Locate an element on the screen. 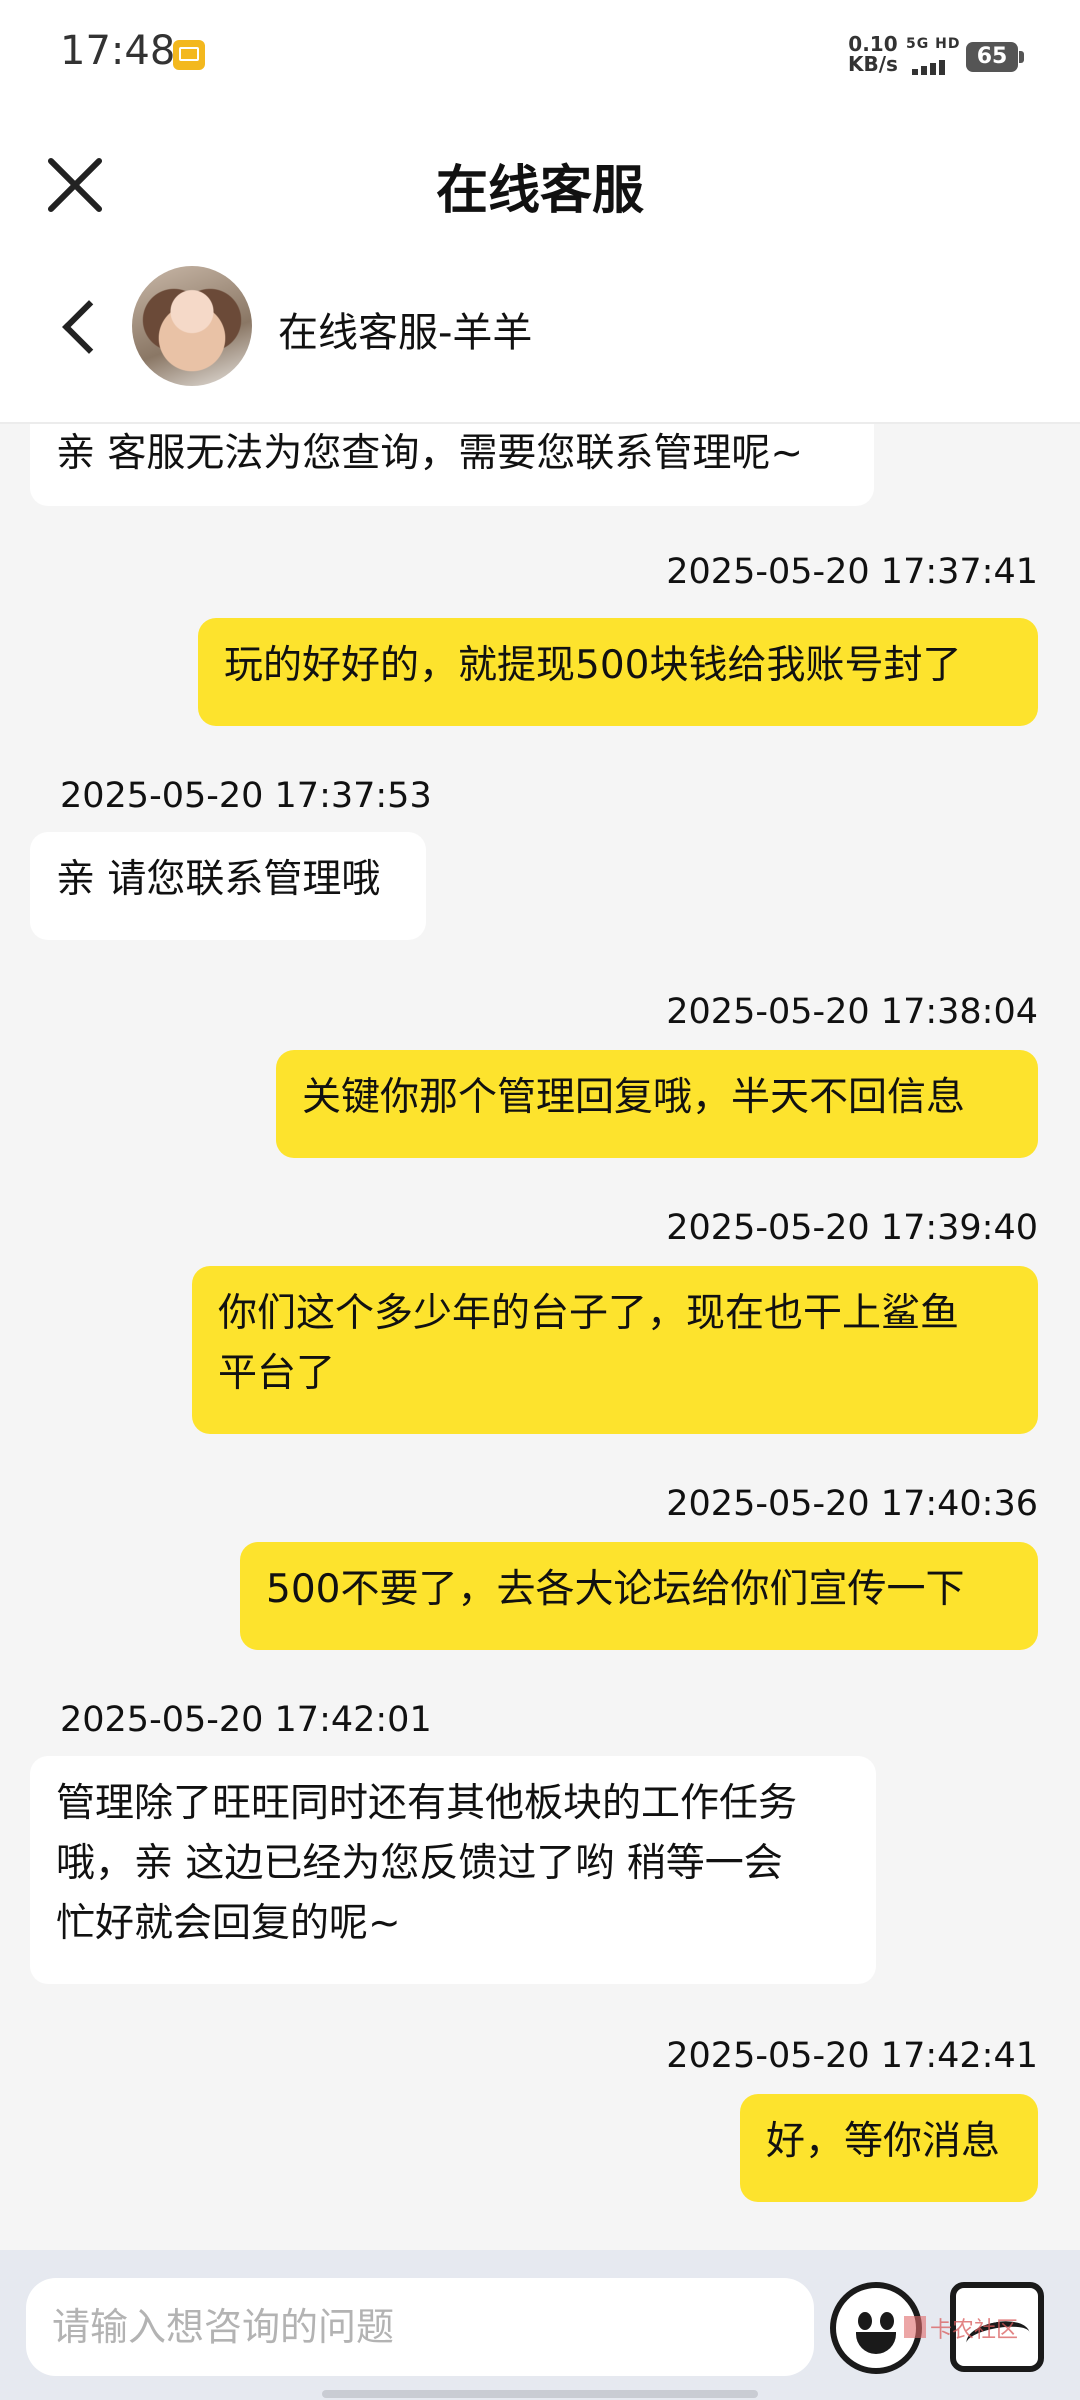  network-speed-value: 0.10 is located at coordinates (873, 44).